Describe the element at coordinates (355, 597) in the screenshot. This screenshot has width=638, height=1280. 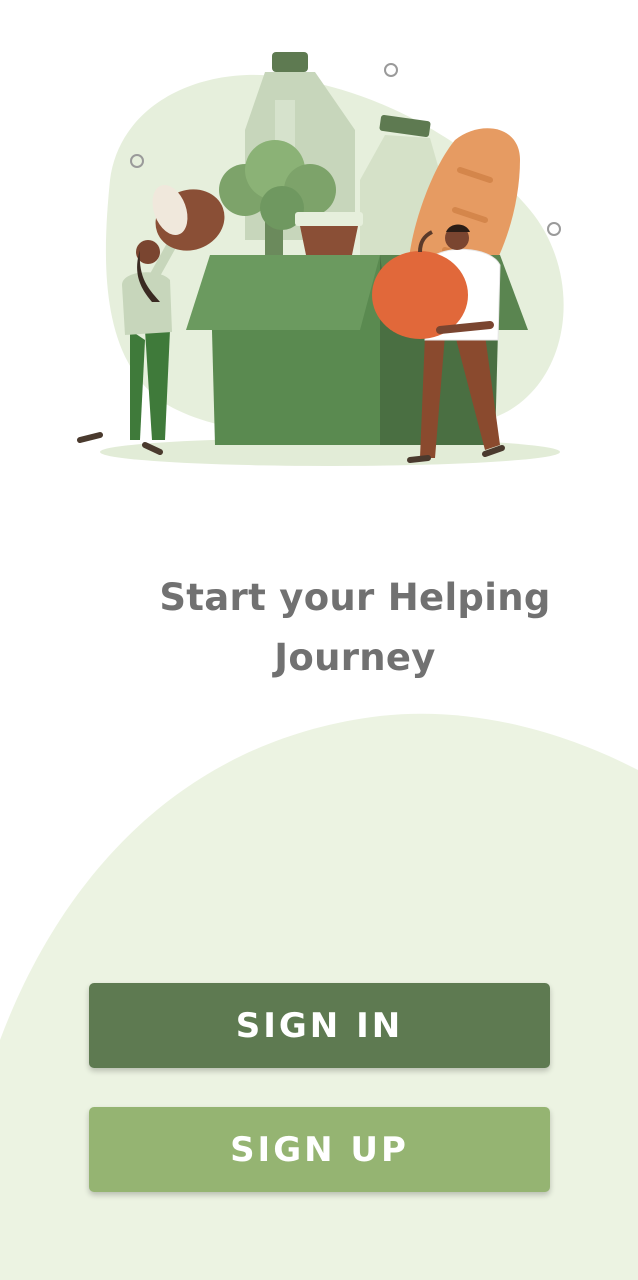
I see `headline-line-1: Start your Helping` at that location.